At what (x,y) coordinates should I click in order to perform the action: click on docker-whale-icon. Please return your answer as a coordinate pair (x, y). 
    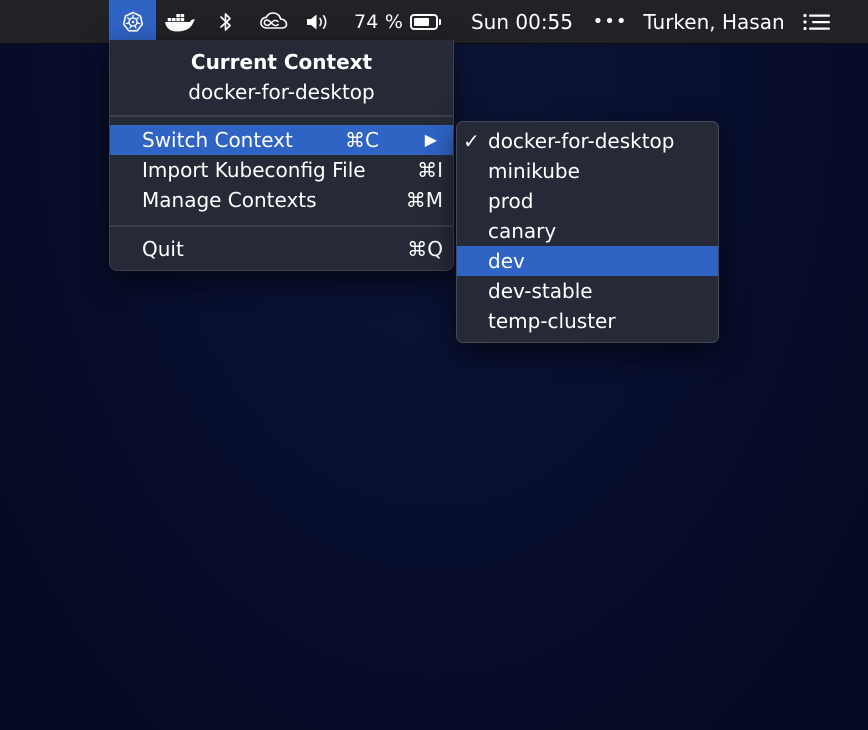
    Looking at the image, I should click on (180, 22).